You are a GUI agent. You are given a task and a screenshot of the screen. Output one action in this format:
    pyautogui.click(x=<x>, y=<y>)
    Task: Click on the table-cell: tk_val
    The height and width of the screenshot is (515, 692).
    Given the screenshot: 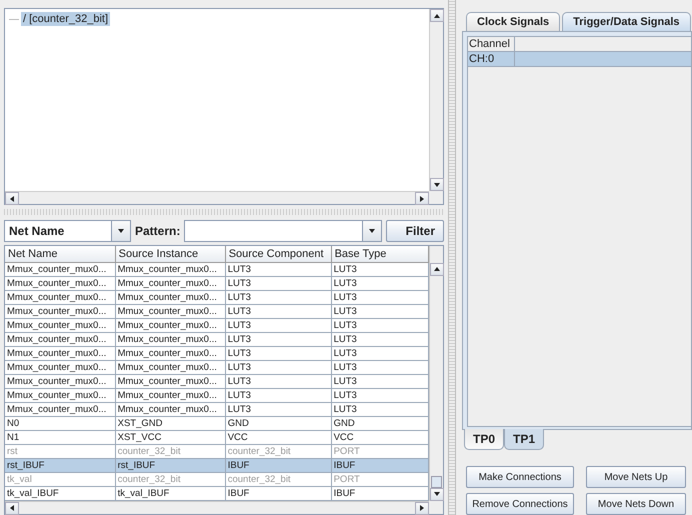 What is the action you would take?
    pyautogui.click(x=60, y=479)
    